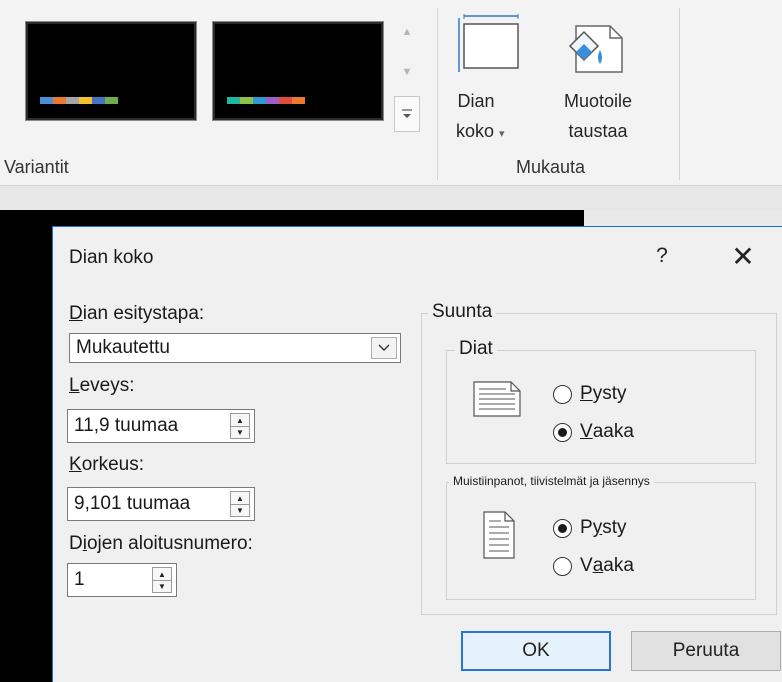 The height and width of the screenshot is (682, 782). Describe the element at coordinates (593, 566) in the screenshot. I see `notes-landscape-radio: Va aka` at that location.